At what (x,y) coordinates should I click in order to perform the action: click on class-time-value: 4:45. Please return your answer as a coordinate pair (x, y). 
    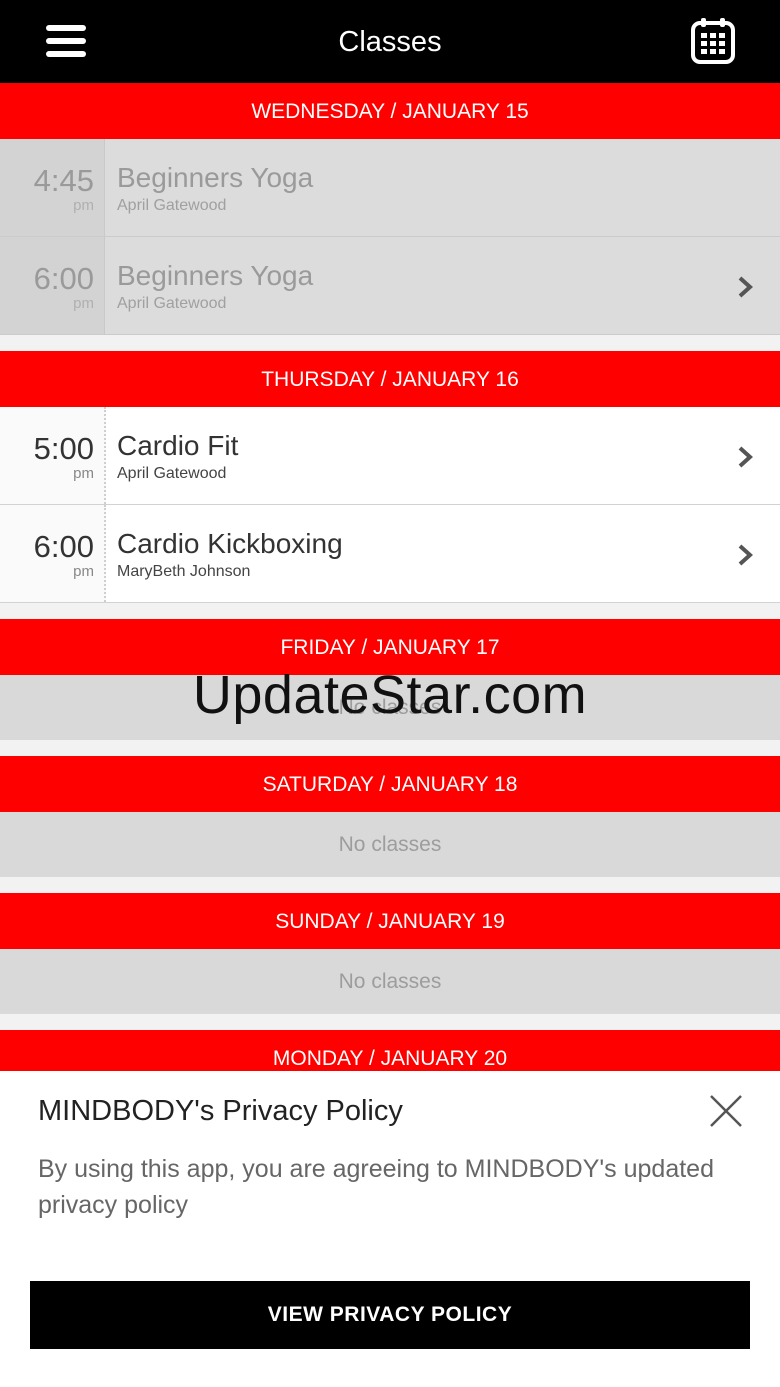
    Looking at the image, I should click on (63, 180).